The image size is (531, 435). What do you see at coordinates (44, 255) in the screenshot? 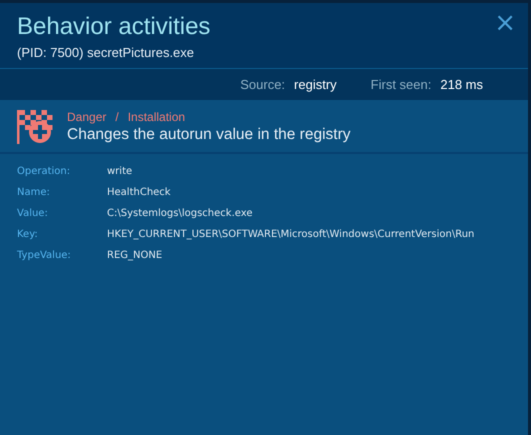
I see `detail-label: TypeValue:` at bounding box center [44, 255].